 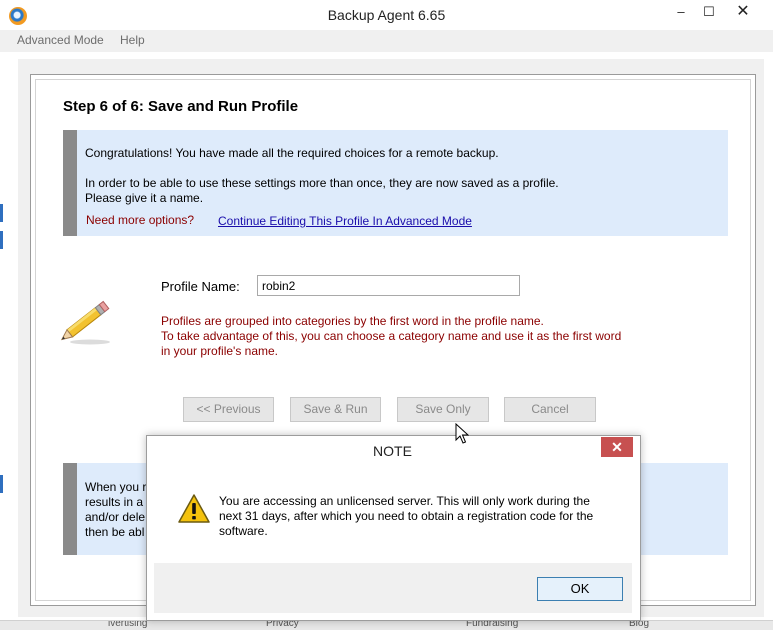 What do you see at coordinates (335, 409) in the screenshot?
I see `save-run-button: Save & Run` at bounding box center [335, 409].